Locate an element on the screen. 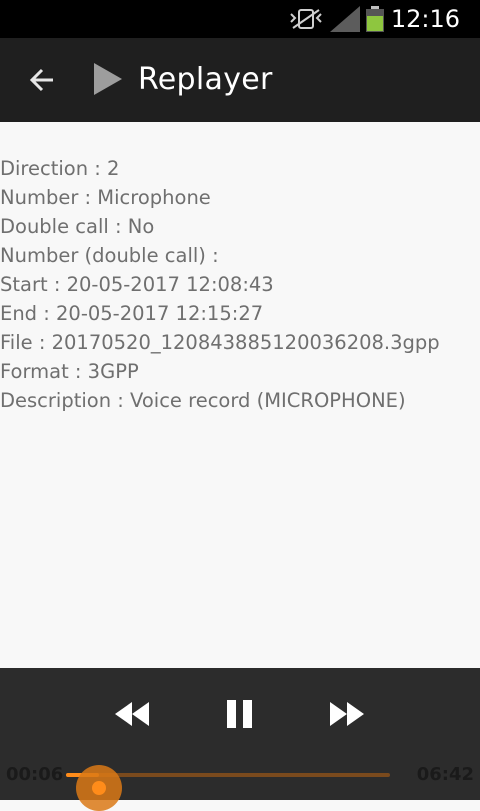 Image resolution: width=480 pixels, height=811 pixels. play-icon is located at coordinates (108, 81).